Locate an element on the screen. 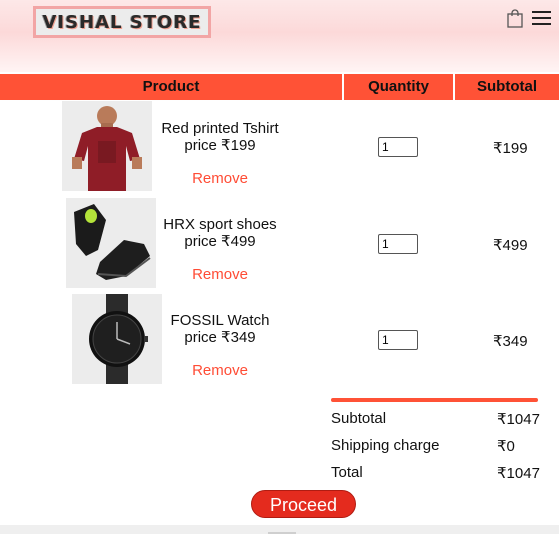 The image size is (559, 534). shipping-value: ₹0 is located at coordinates (506, 446).